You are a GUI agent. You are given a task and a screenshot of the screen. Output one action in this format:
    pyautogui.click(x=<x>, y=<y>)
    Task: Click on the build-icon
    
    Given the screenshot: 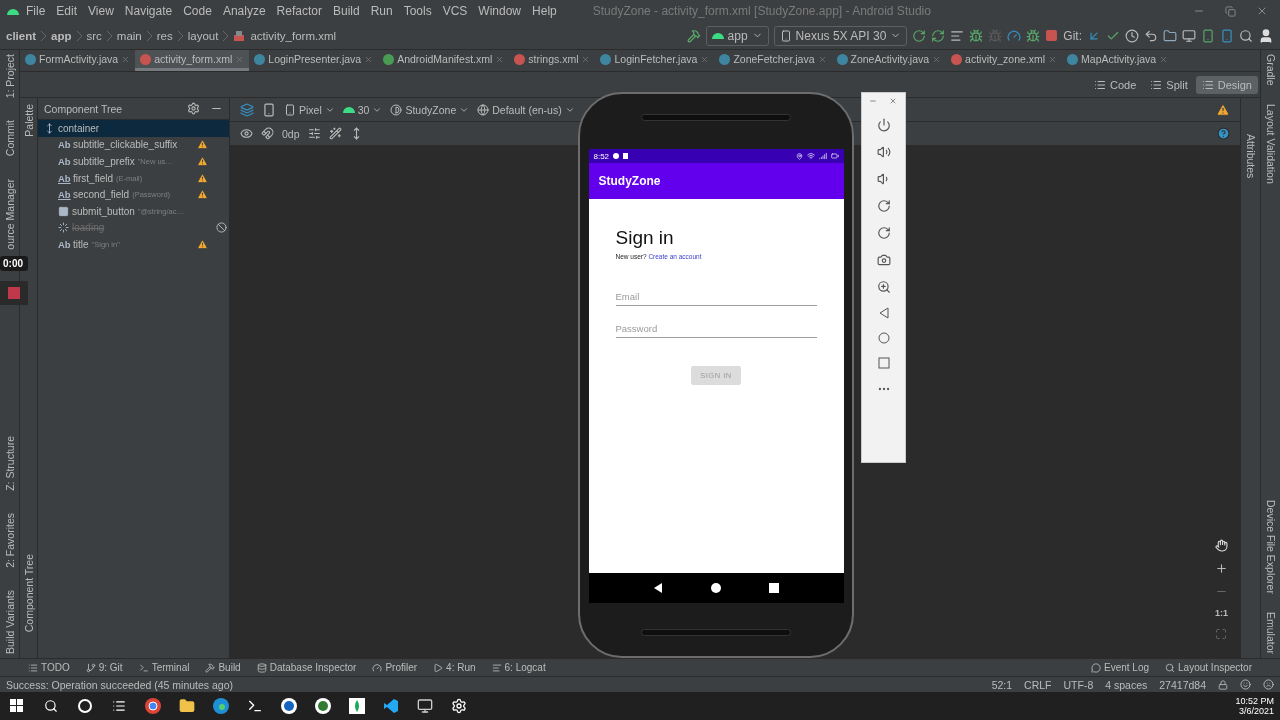 What is the action you would take?
    pyautogui.click(x=693, y=35)
    